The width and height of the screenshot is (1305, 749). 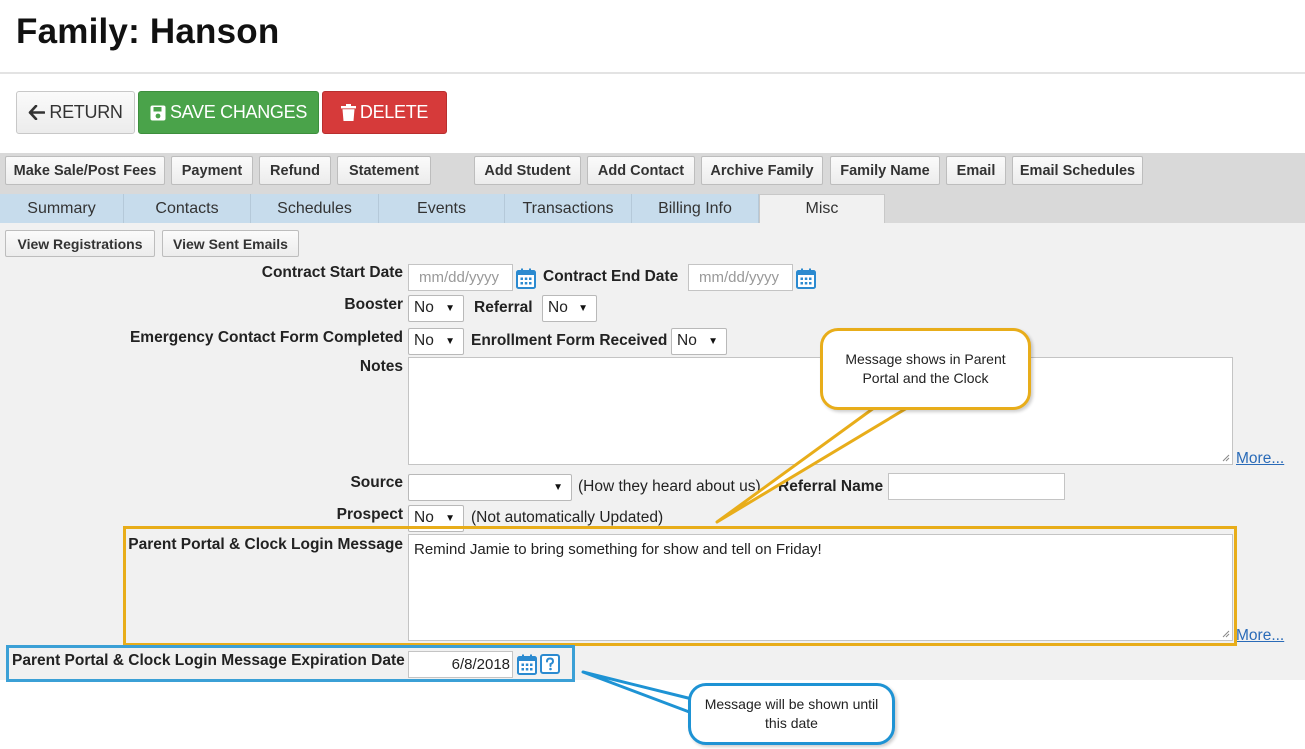 What do you see at coordinates (490, 487) in the screenshot?
I see `source-select: ▼` at bounding box center [490, 487].